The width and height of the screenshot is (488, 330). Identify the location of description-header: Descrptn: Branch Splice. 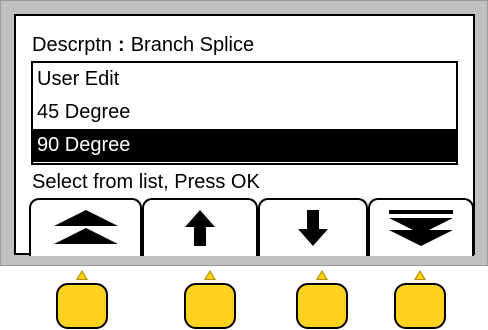
(143, 45).